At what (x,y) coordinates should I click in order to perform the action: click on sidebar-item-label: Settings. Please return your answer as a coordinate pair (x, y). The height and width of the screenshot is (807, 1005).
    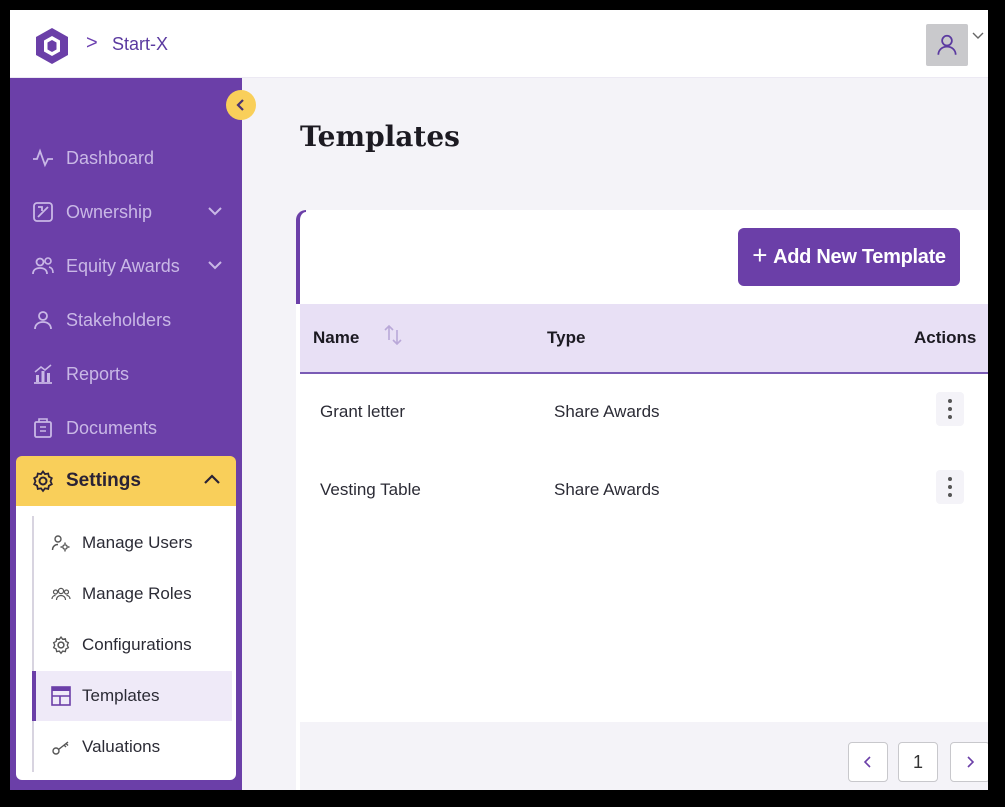
    Looking at the image, I should click on (103, 480).